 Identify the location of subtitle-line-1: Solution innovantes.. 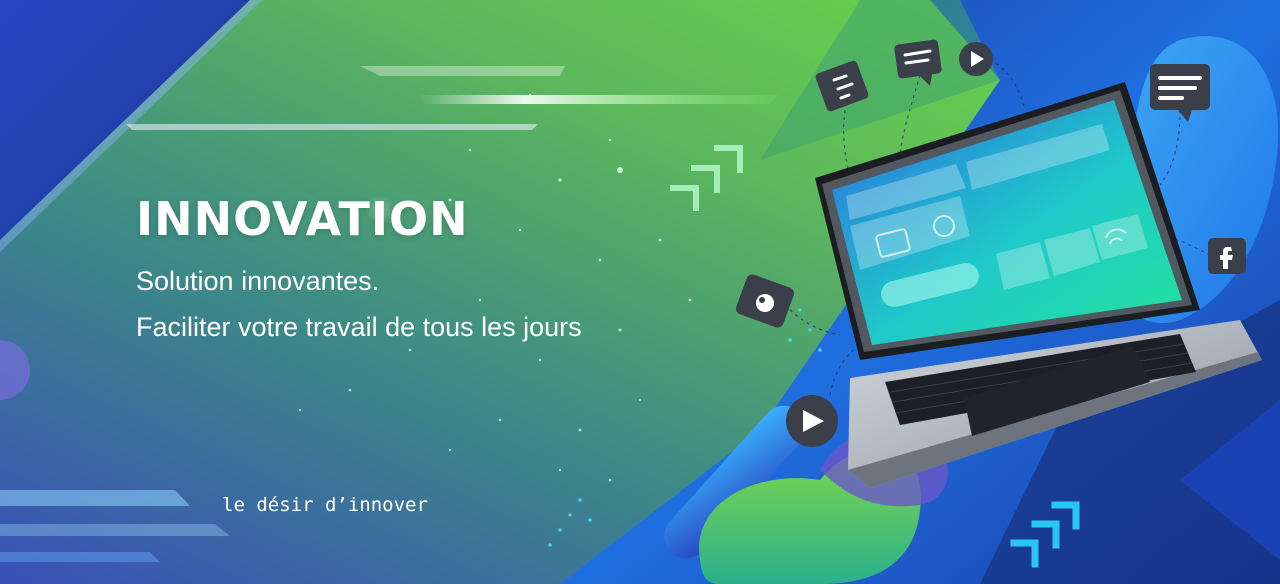
(258, 281).